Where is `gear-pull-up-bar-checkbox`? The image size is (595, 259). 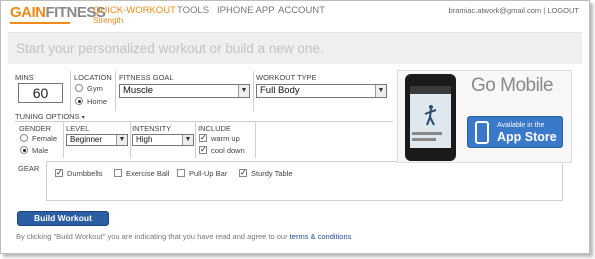 gear-pull-up-bar-checkbox is located at coordinates (181, 173).